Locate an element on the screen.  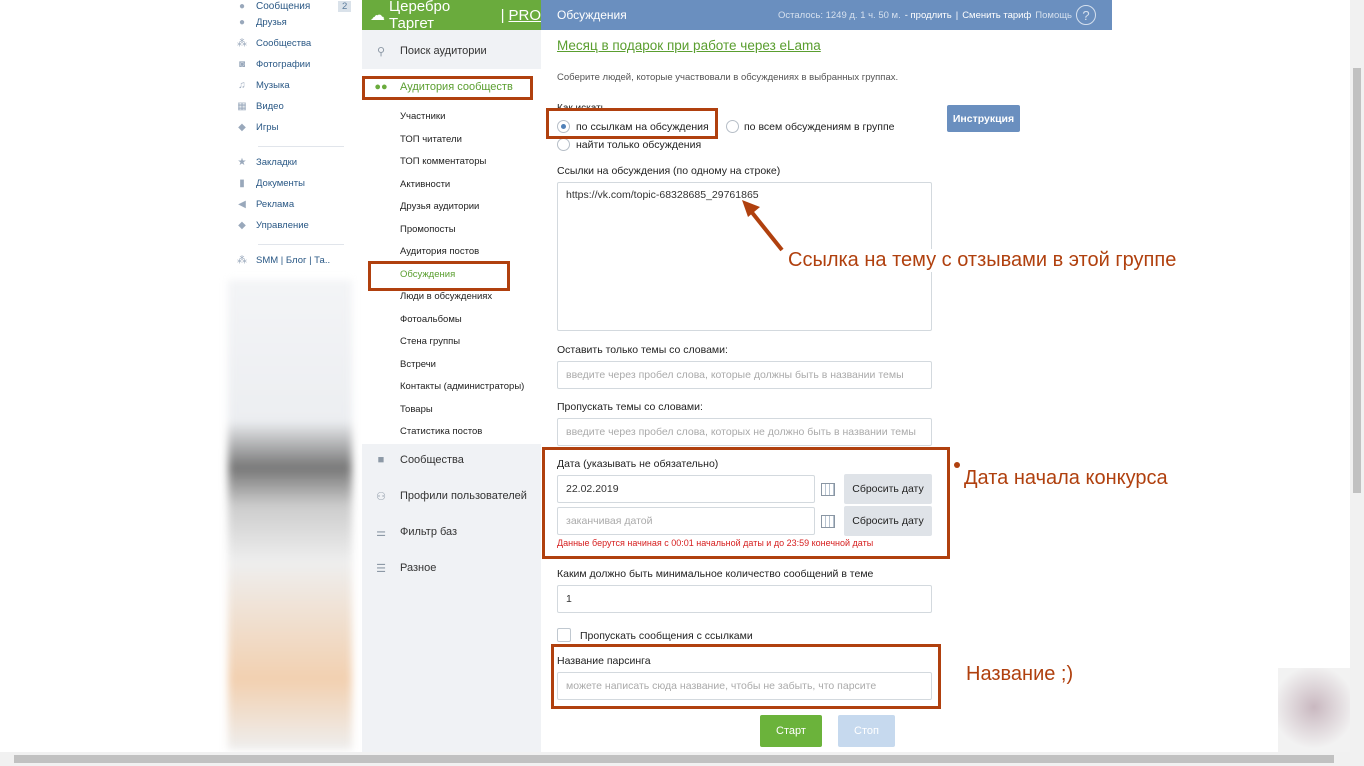
annotation-date: Дата начала конкурса is located at coordinates (1066, 478).